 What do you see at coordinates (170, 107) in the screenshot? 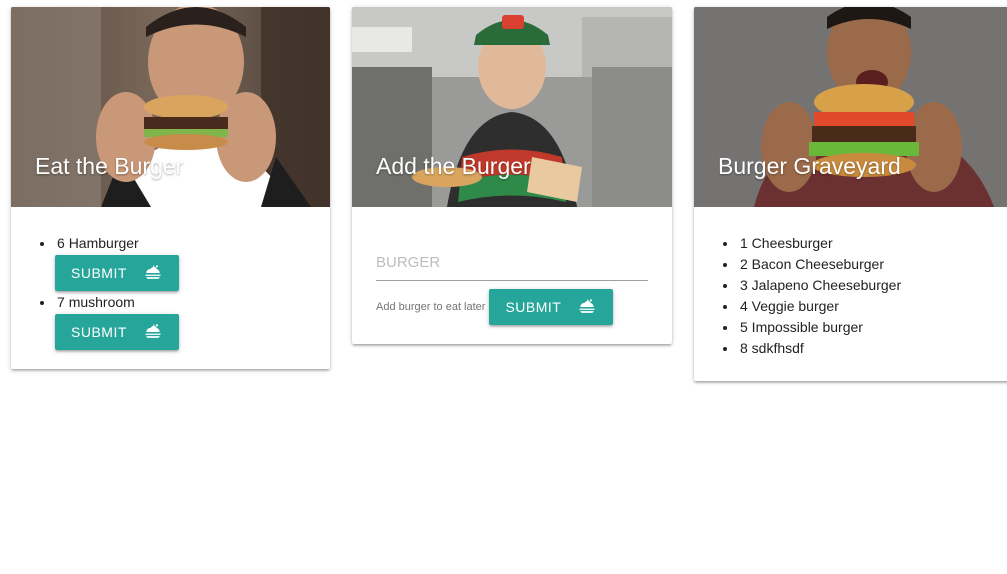
I see `eat-burger-card-image: Eat the Burger` at bounding box center [170, 107].